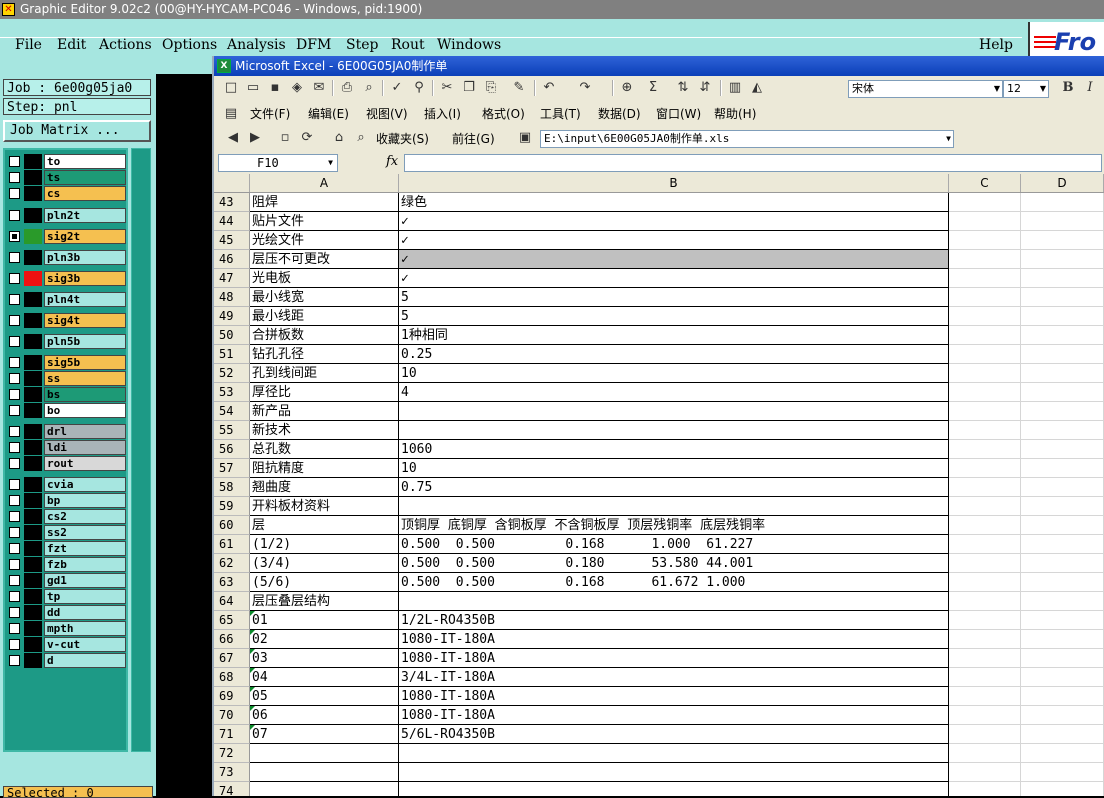  What do you see at coordinates (253, 88) in the screenshot?
I see `open-icon: ▭` at bounding box center [253, 88].